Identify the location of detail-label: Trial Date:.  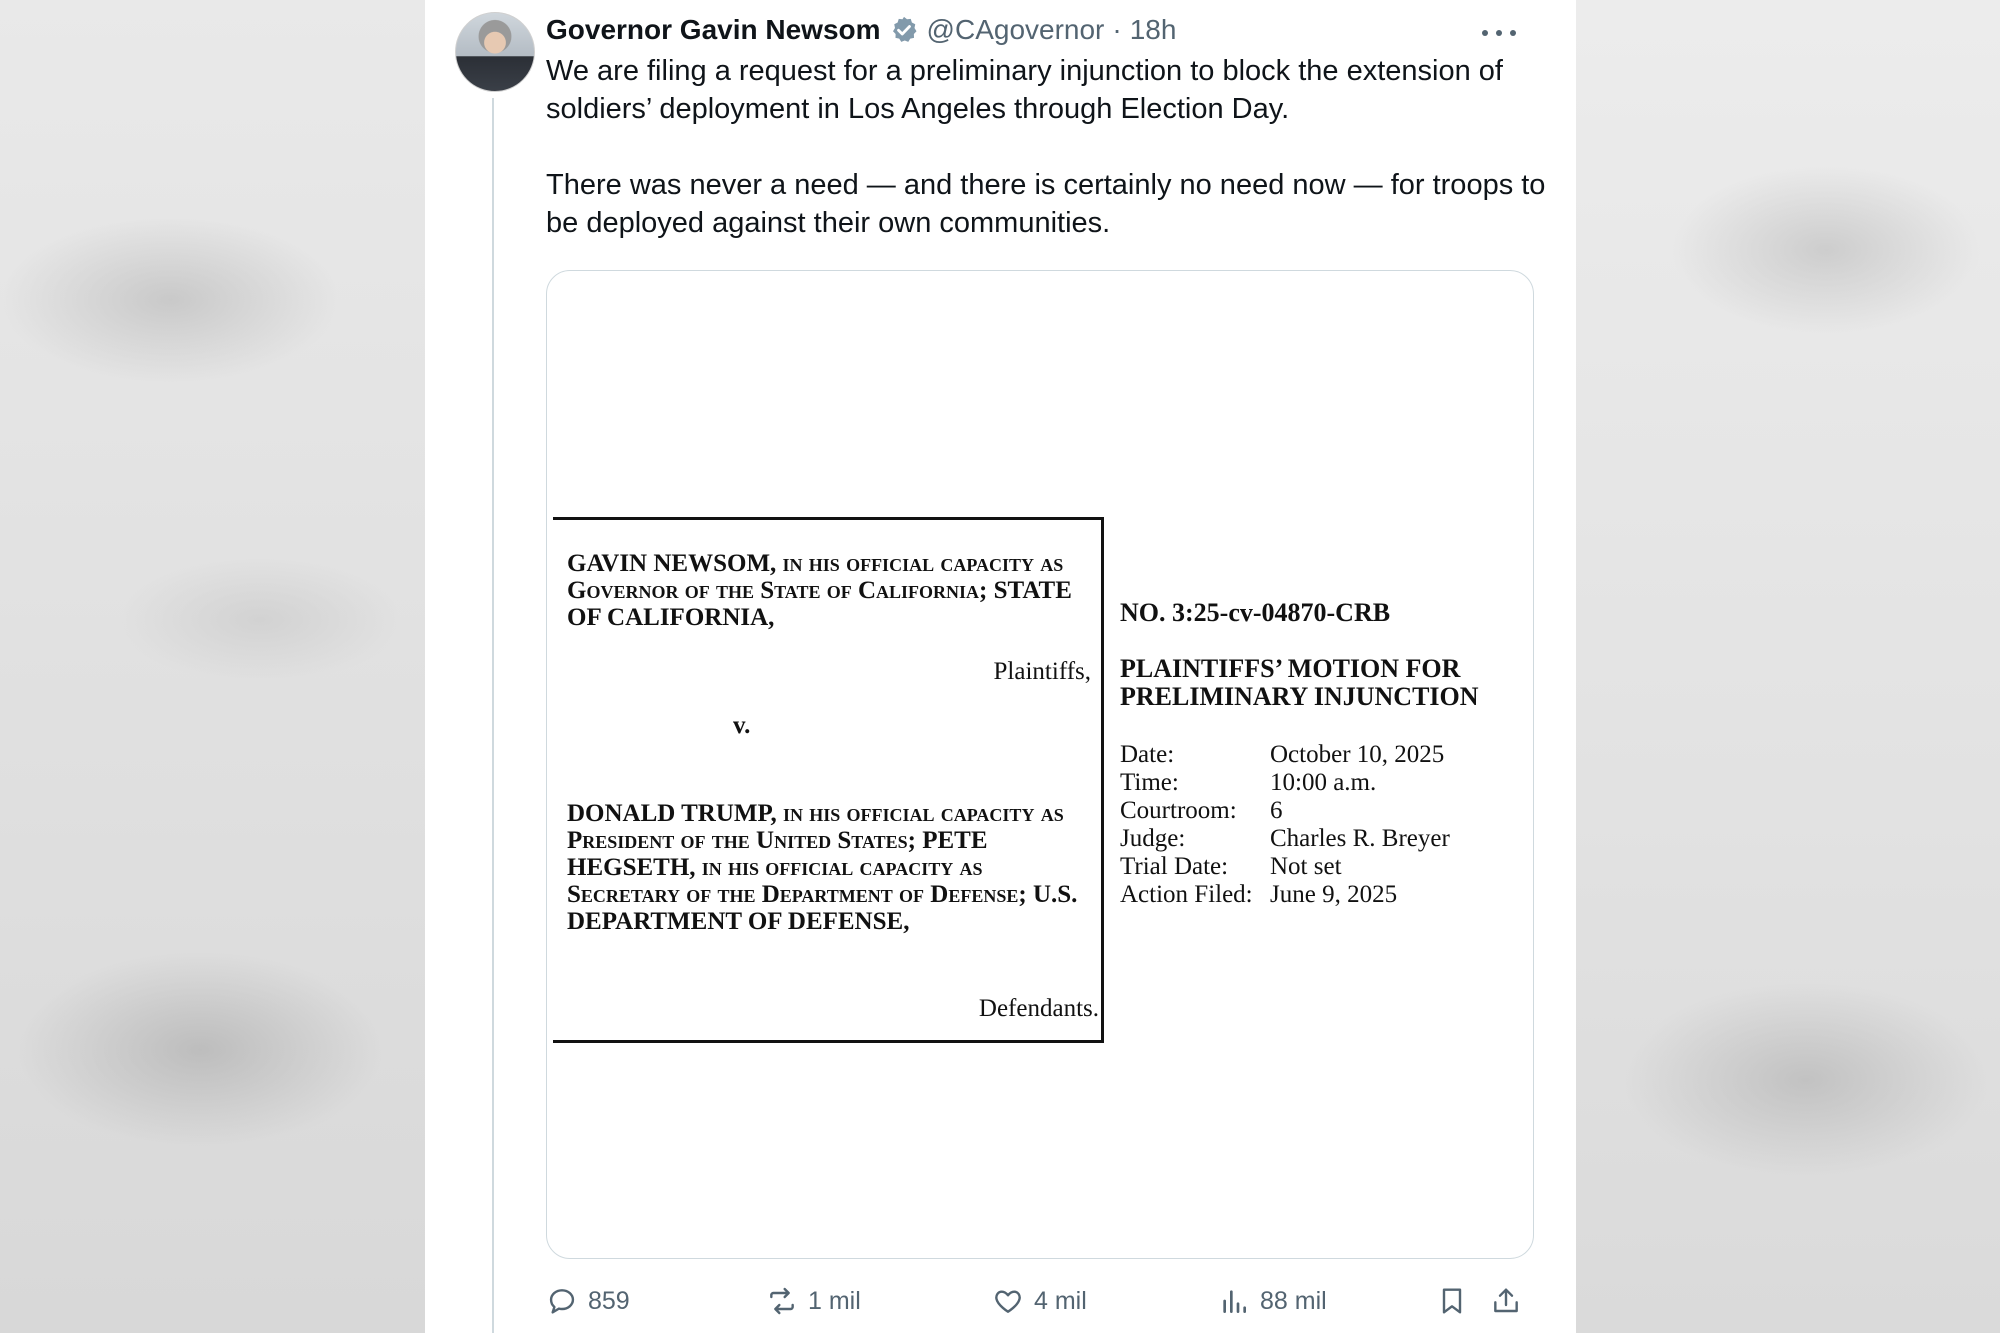
(1174, 866).